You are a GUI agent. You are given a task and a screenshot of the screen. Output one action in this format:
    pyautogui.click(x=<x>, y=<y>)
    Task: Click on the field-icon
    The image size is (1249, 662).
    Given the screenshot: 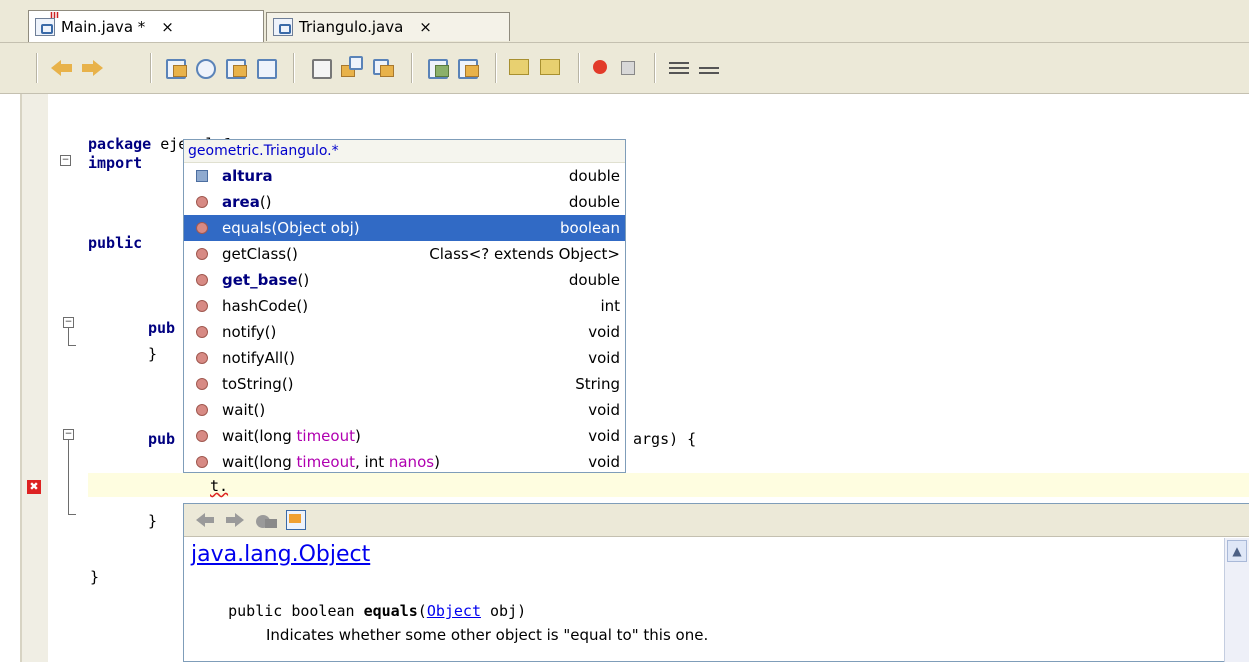 What is the action you would take?
    pyautogui.click(x=202, y=176)
    